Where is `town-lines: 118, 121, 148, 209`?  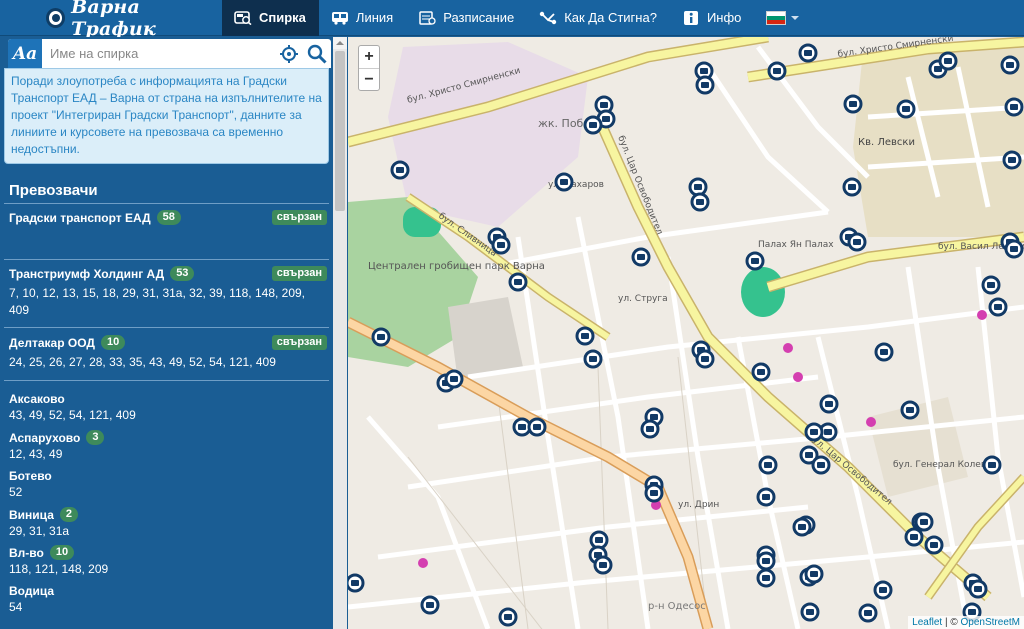
town-lines: 118, 121, 148, 209 is located at coordinates (59, 569).